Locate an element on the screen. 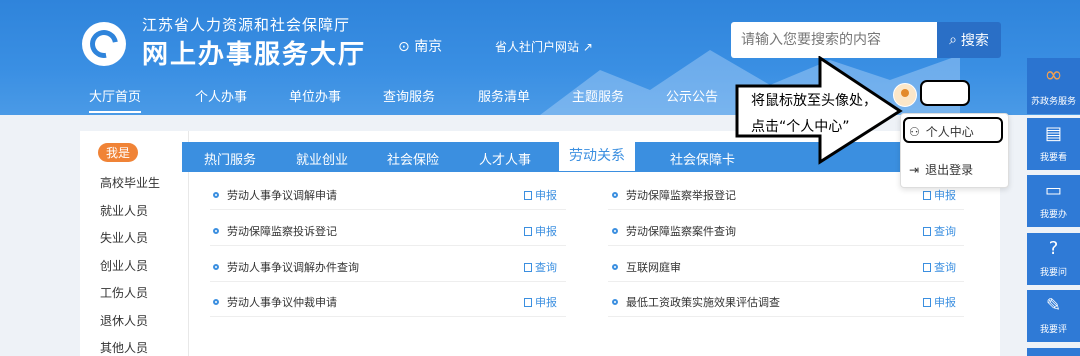  service-item: 劳动人事争议调解申请 is located at coordinates (275, 195).